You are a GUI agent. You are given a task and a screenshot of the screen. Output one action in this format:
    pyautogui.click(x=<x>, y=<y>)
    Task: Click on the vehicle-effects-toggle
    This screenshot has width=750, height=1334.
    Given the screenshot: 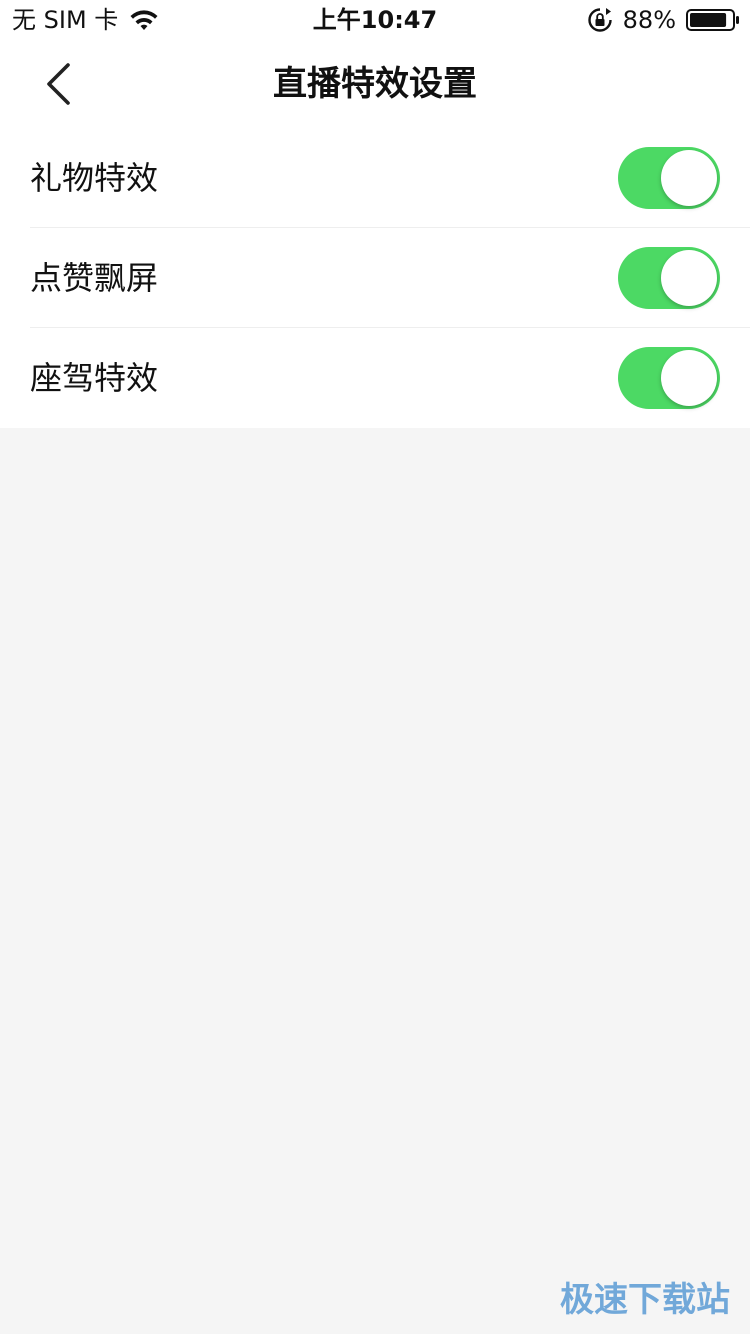 What is the action you would take?
    pyautogui.click(x=669, y=378)
    